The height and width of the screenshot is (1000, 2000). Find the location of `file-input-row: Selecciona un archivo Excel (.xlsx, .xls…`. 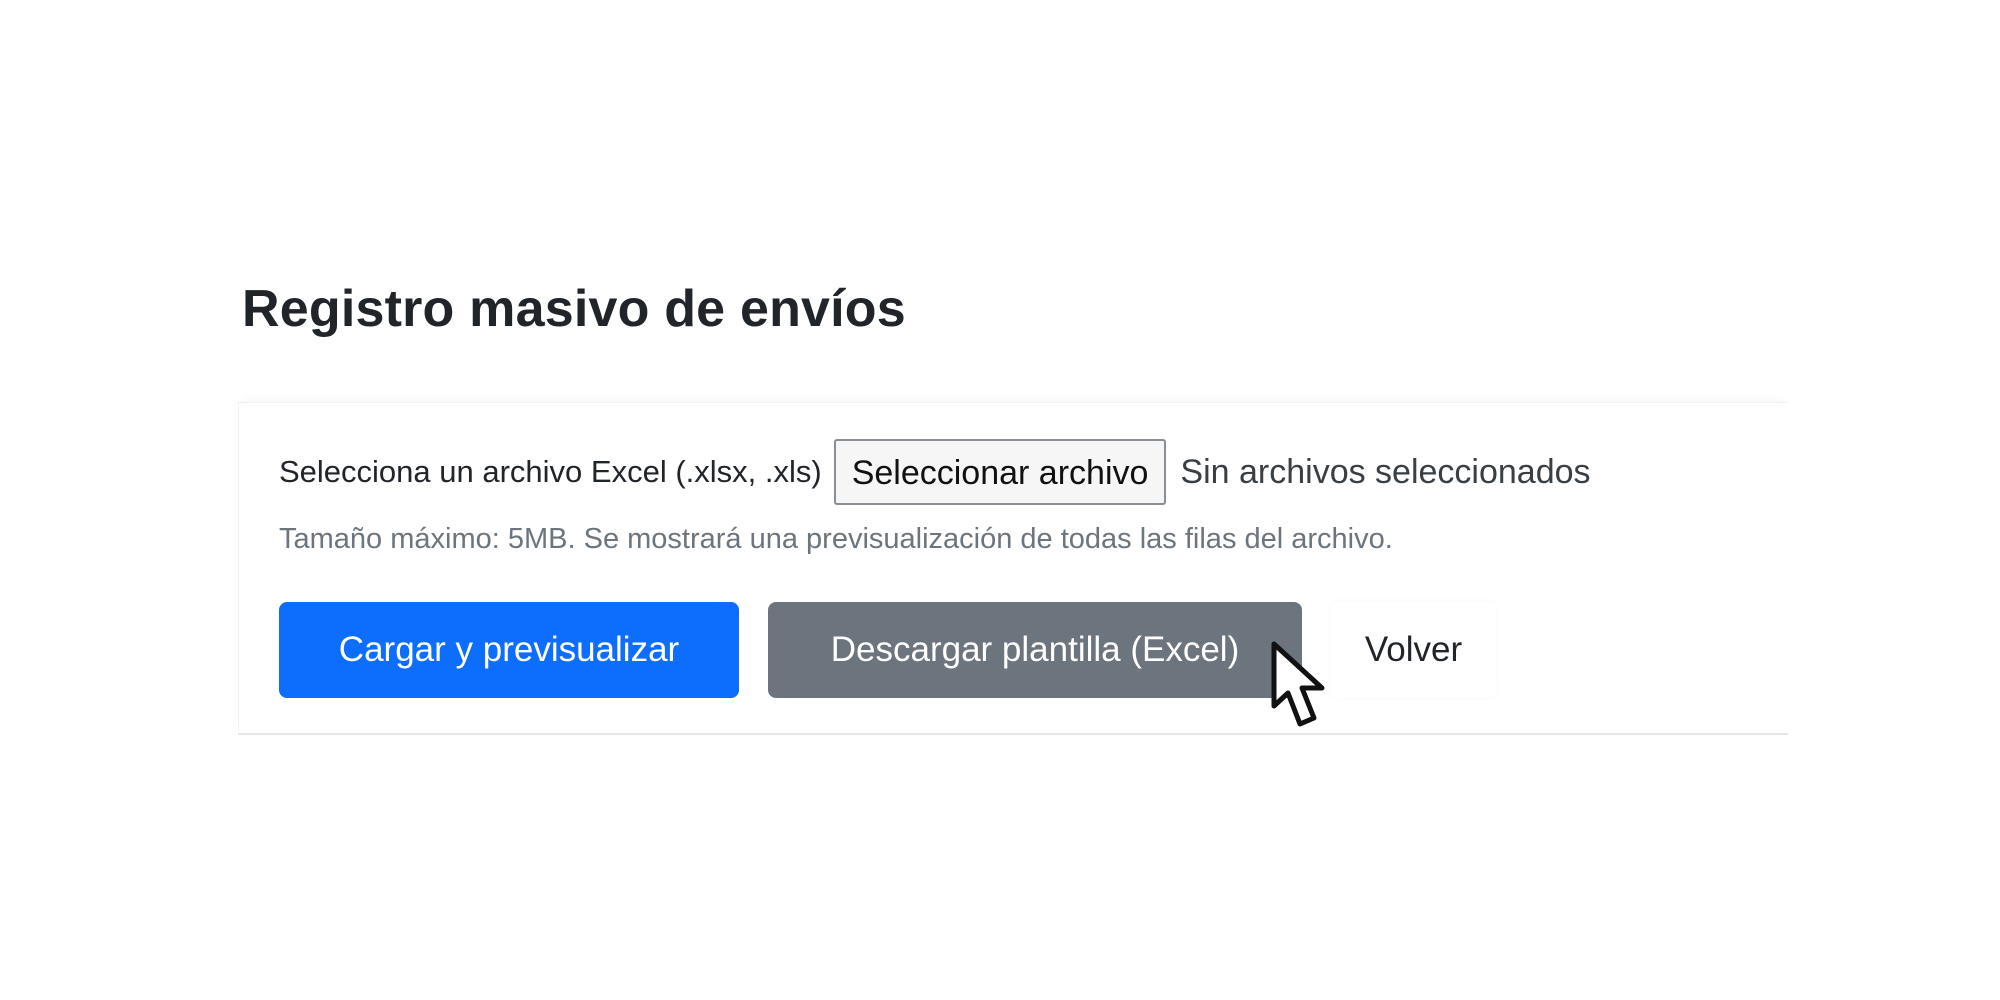

file-input-row: Selecciona un archivo Excel (.xlsx, .xls… is located at coordinates (935, 472).